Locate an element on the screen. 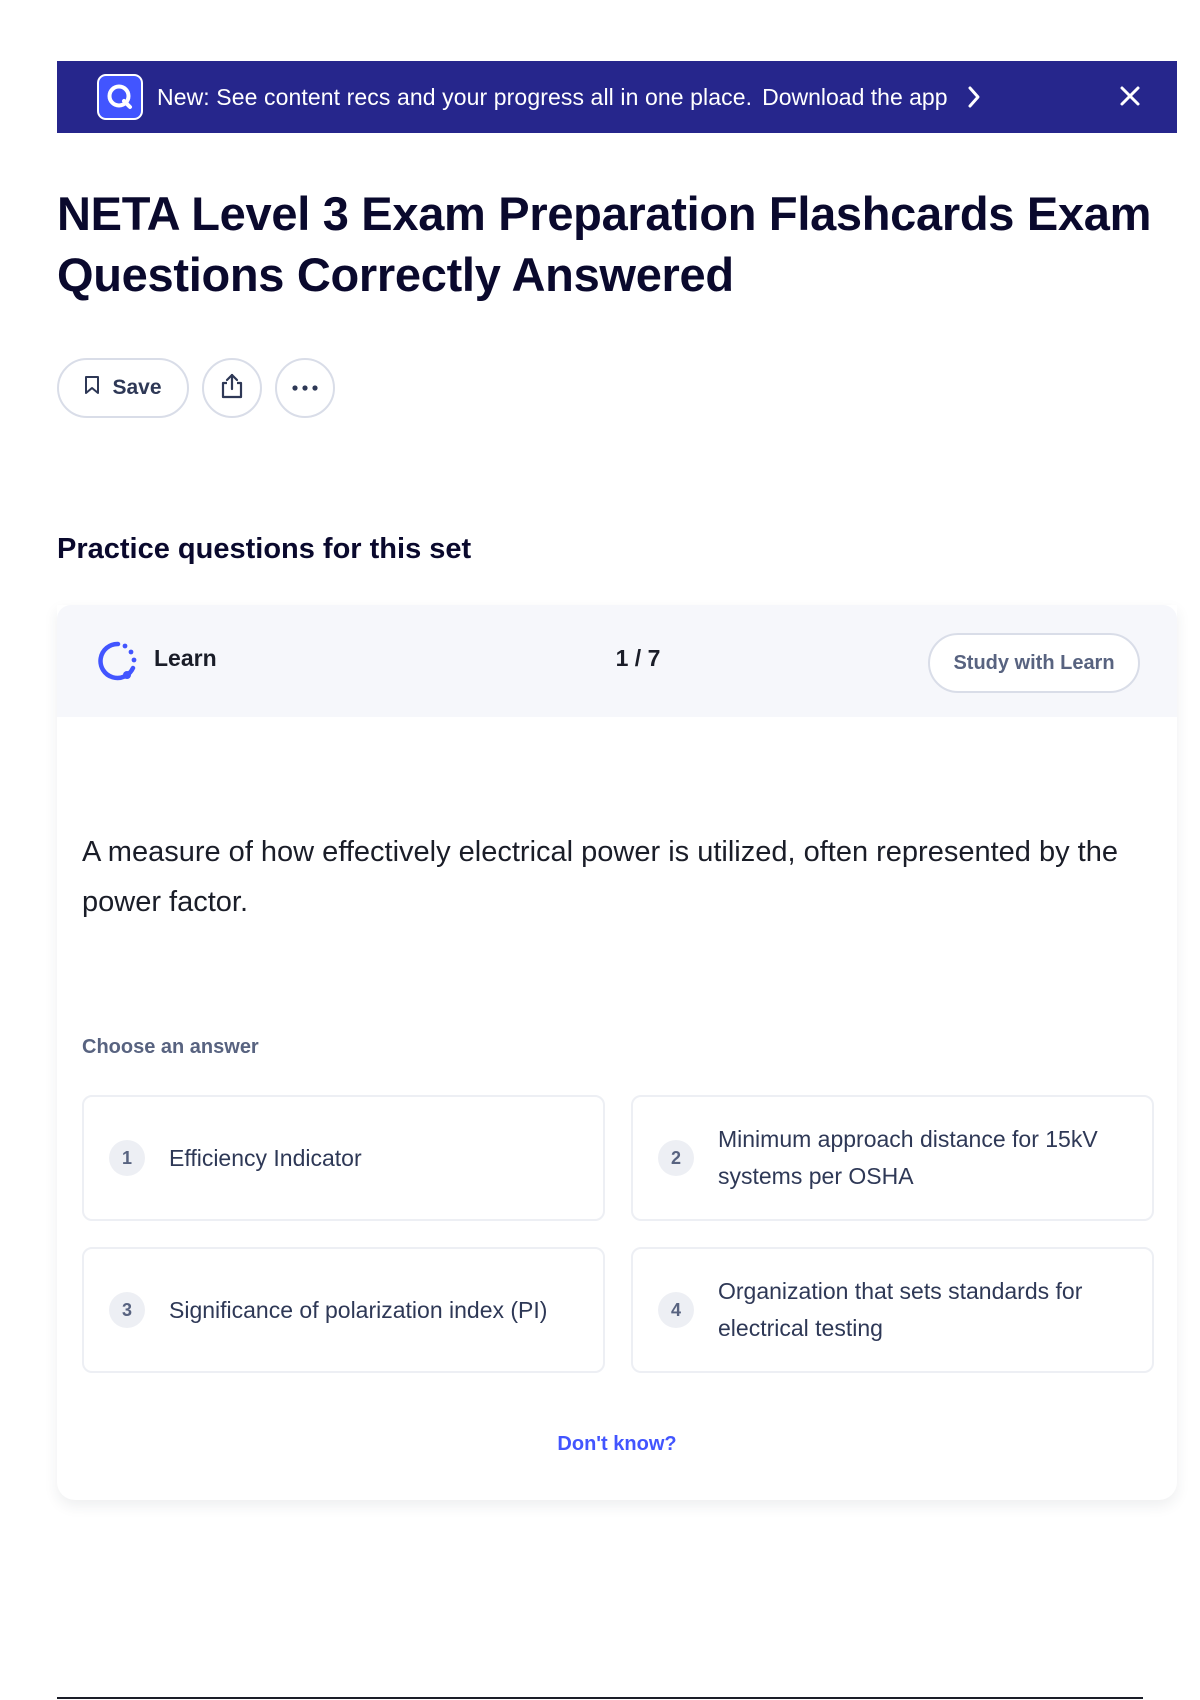  choose-answer-label: Choose an answer is located at coordinates (170, 1047).